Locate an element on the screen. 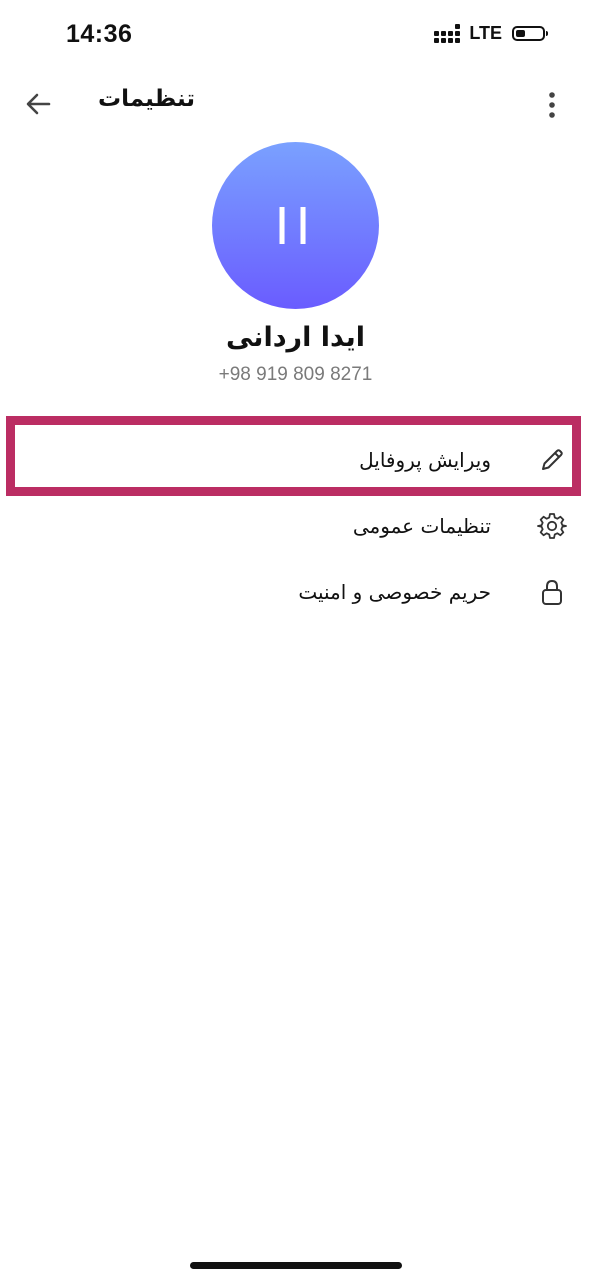 The width and height of the screenshot is (591, 1280). home-indicator is located at coordinates (296, 1265).